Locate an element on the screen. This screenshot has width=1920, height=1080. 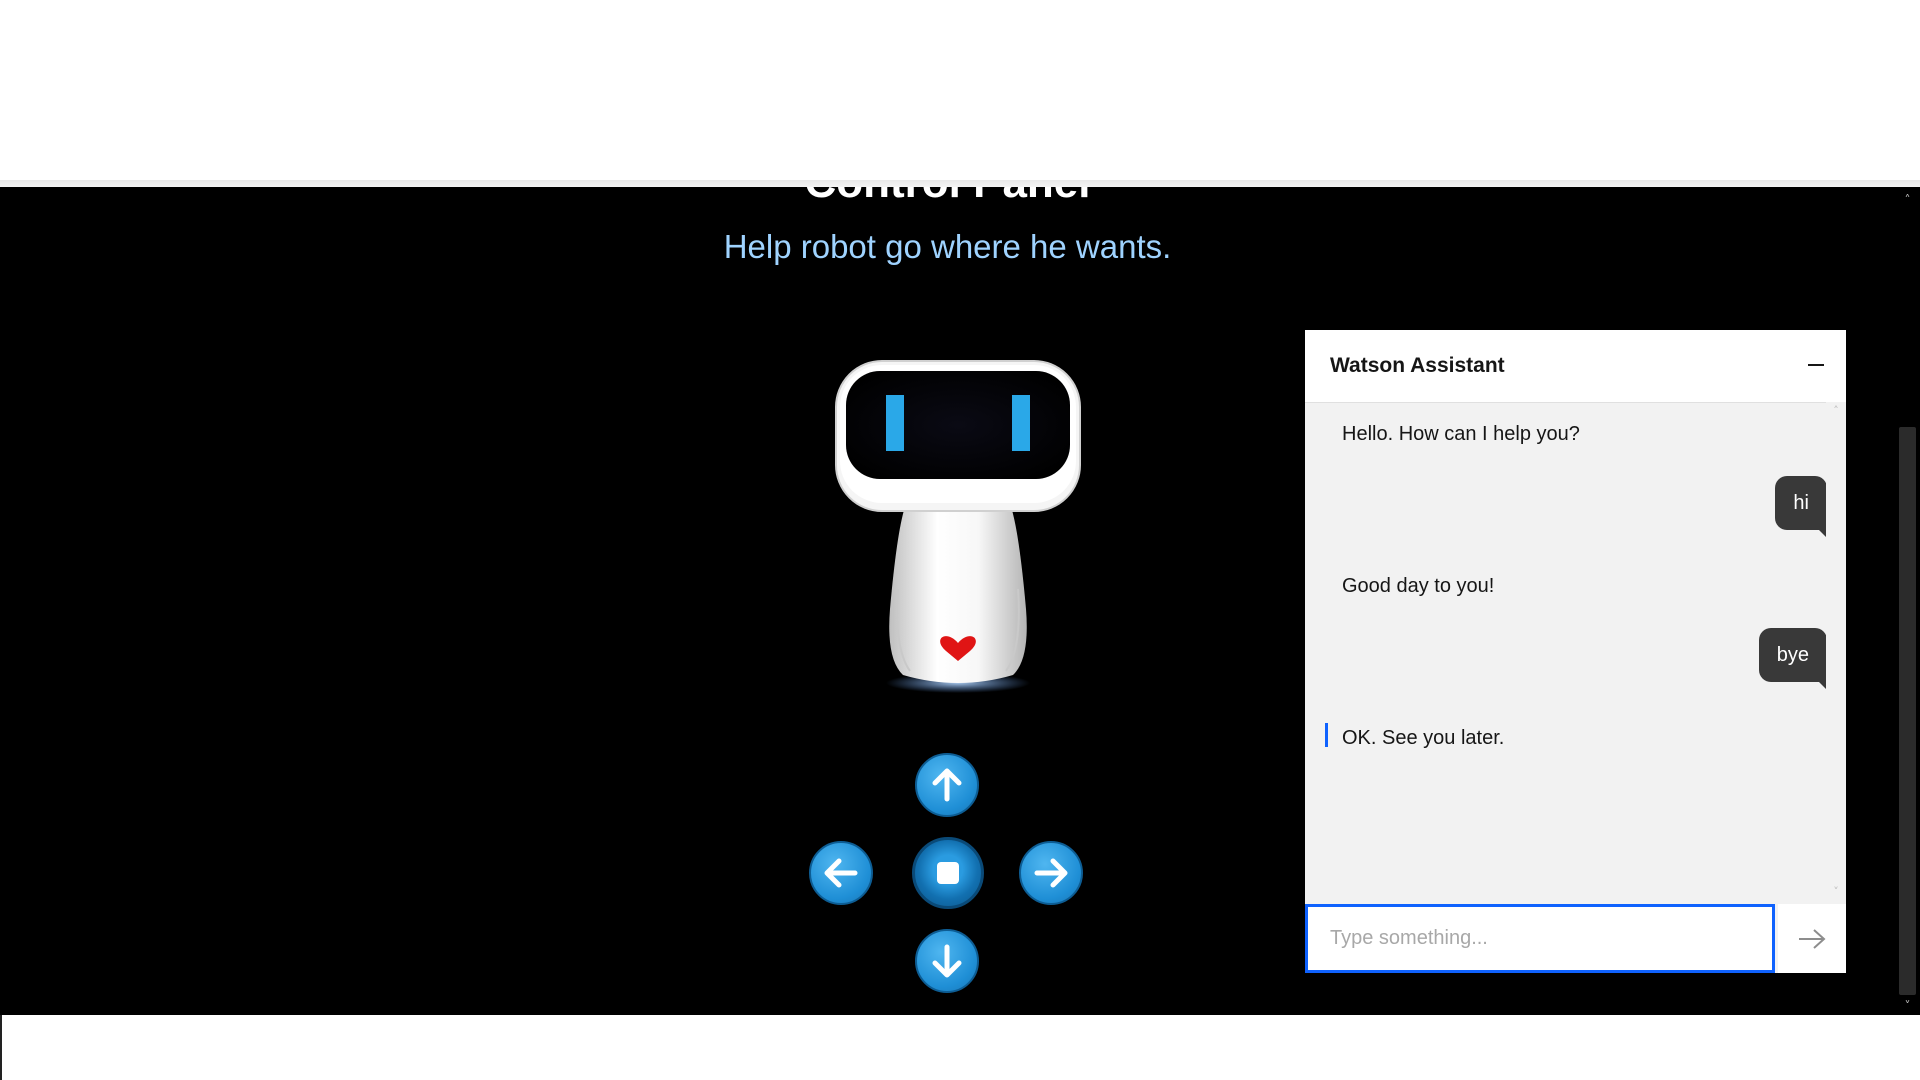
latest-message-indicator is located at coordinates (1326, 735).